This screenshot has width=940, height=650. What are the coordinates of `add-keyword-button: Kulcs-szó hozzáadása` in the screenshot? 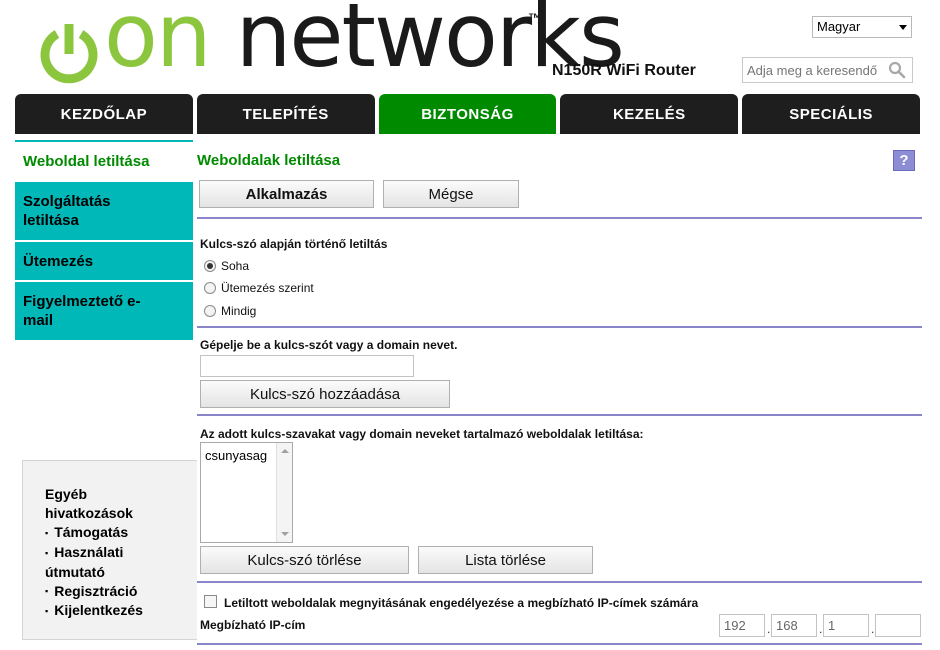 It's located at (325, 394).